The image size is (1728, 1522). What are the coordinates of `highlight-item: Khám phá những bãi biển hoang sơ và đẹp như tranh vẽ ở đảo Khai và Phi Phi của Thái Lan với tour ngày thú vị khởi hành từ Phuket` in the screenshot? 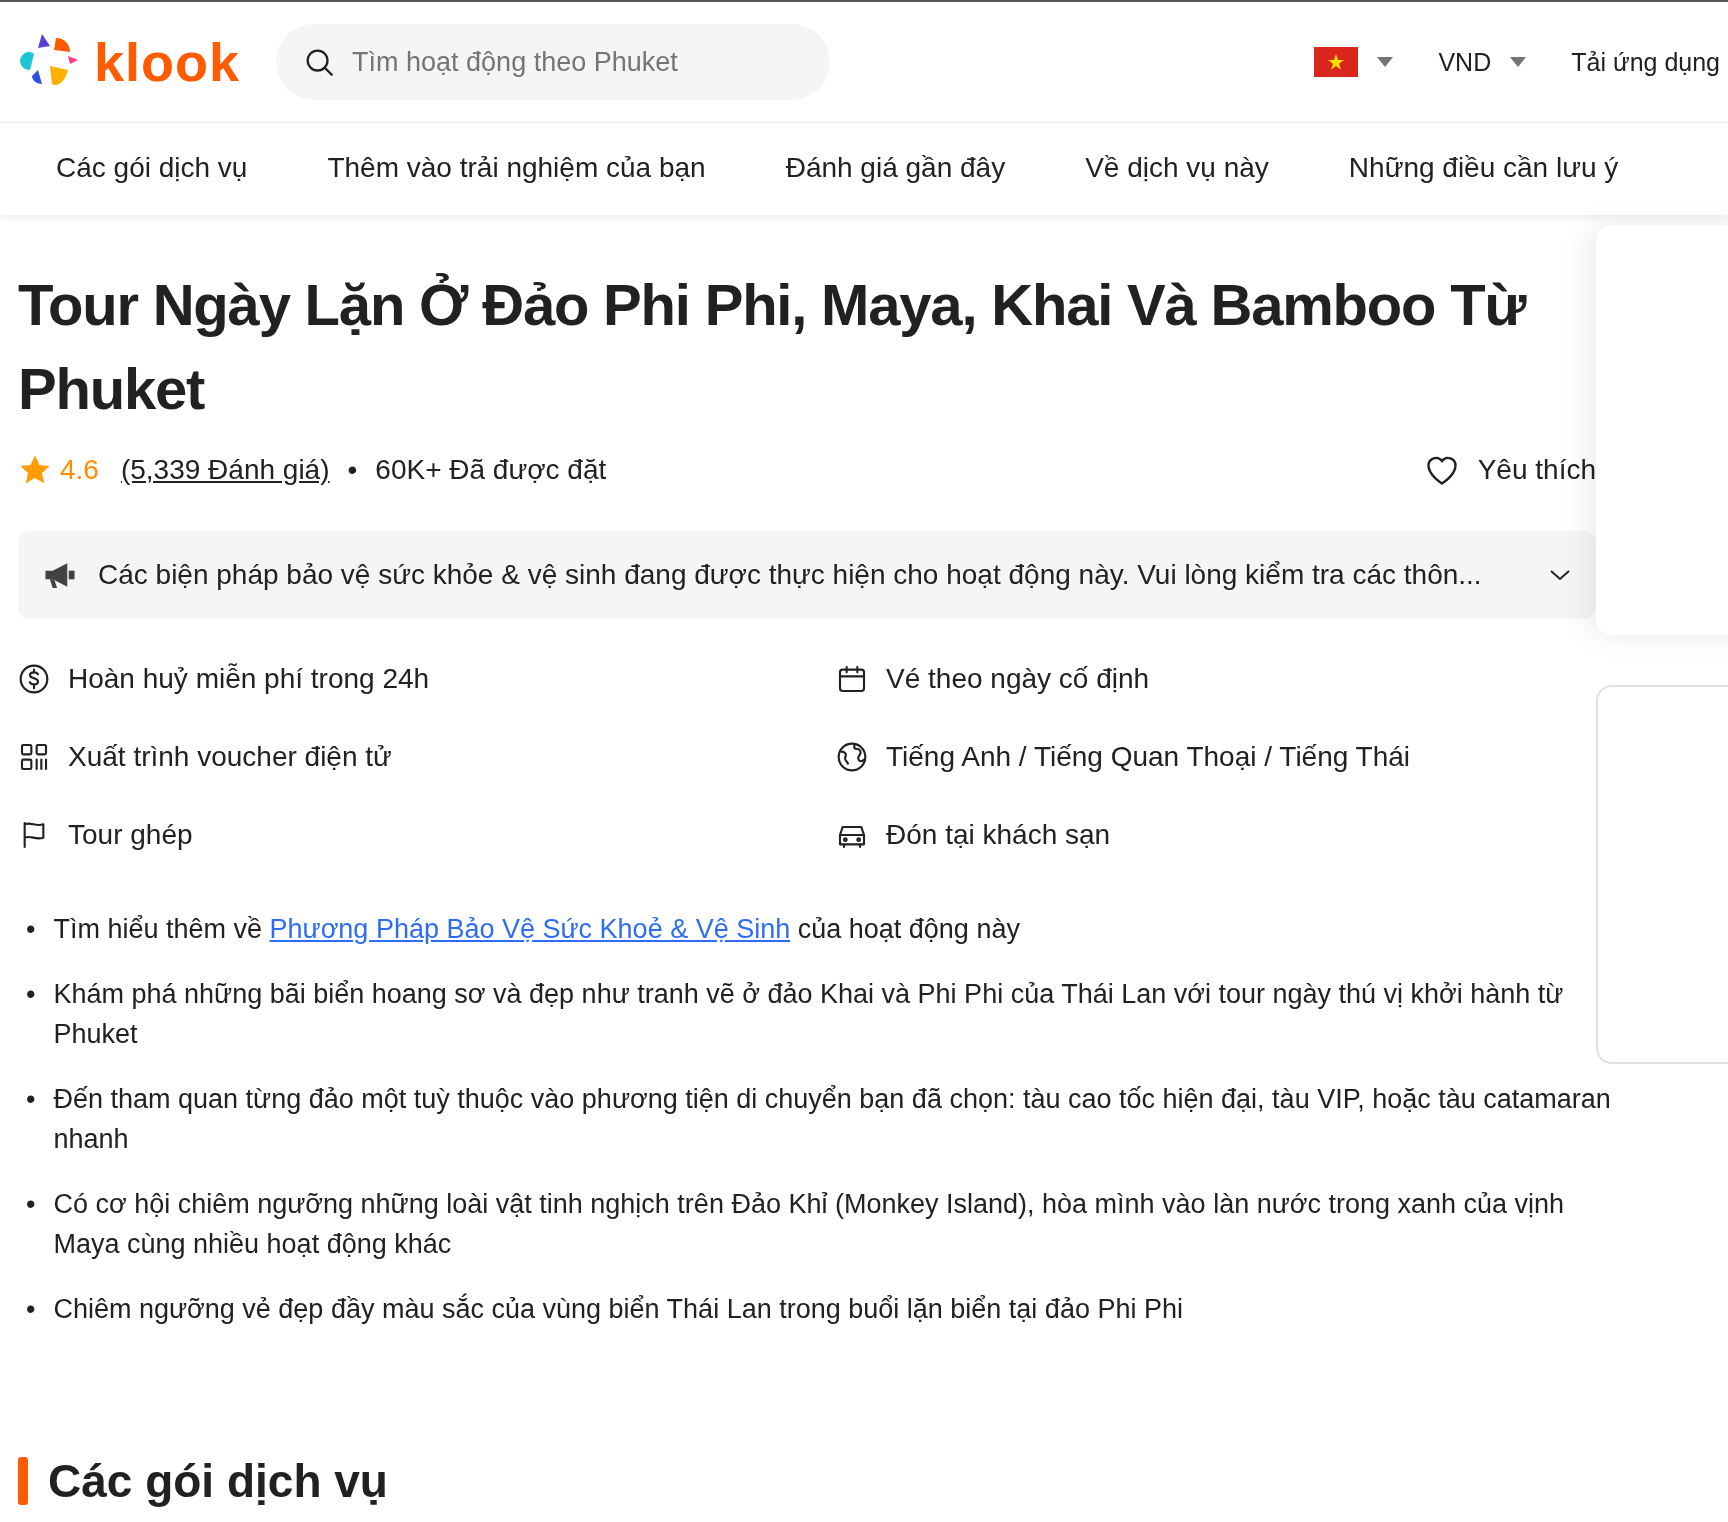 It's located at (809, 1014).